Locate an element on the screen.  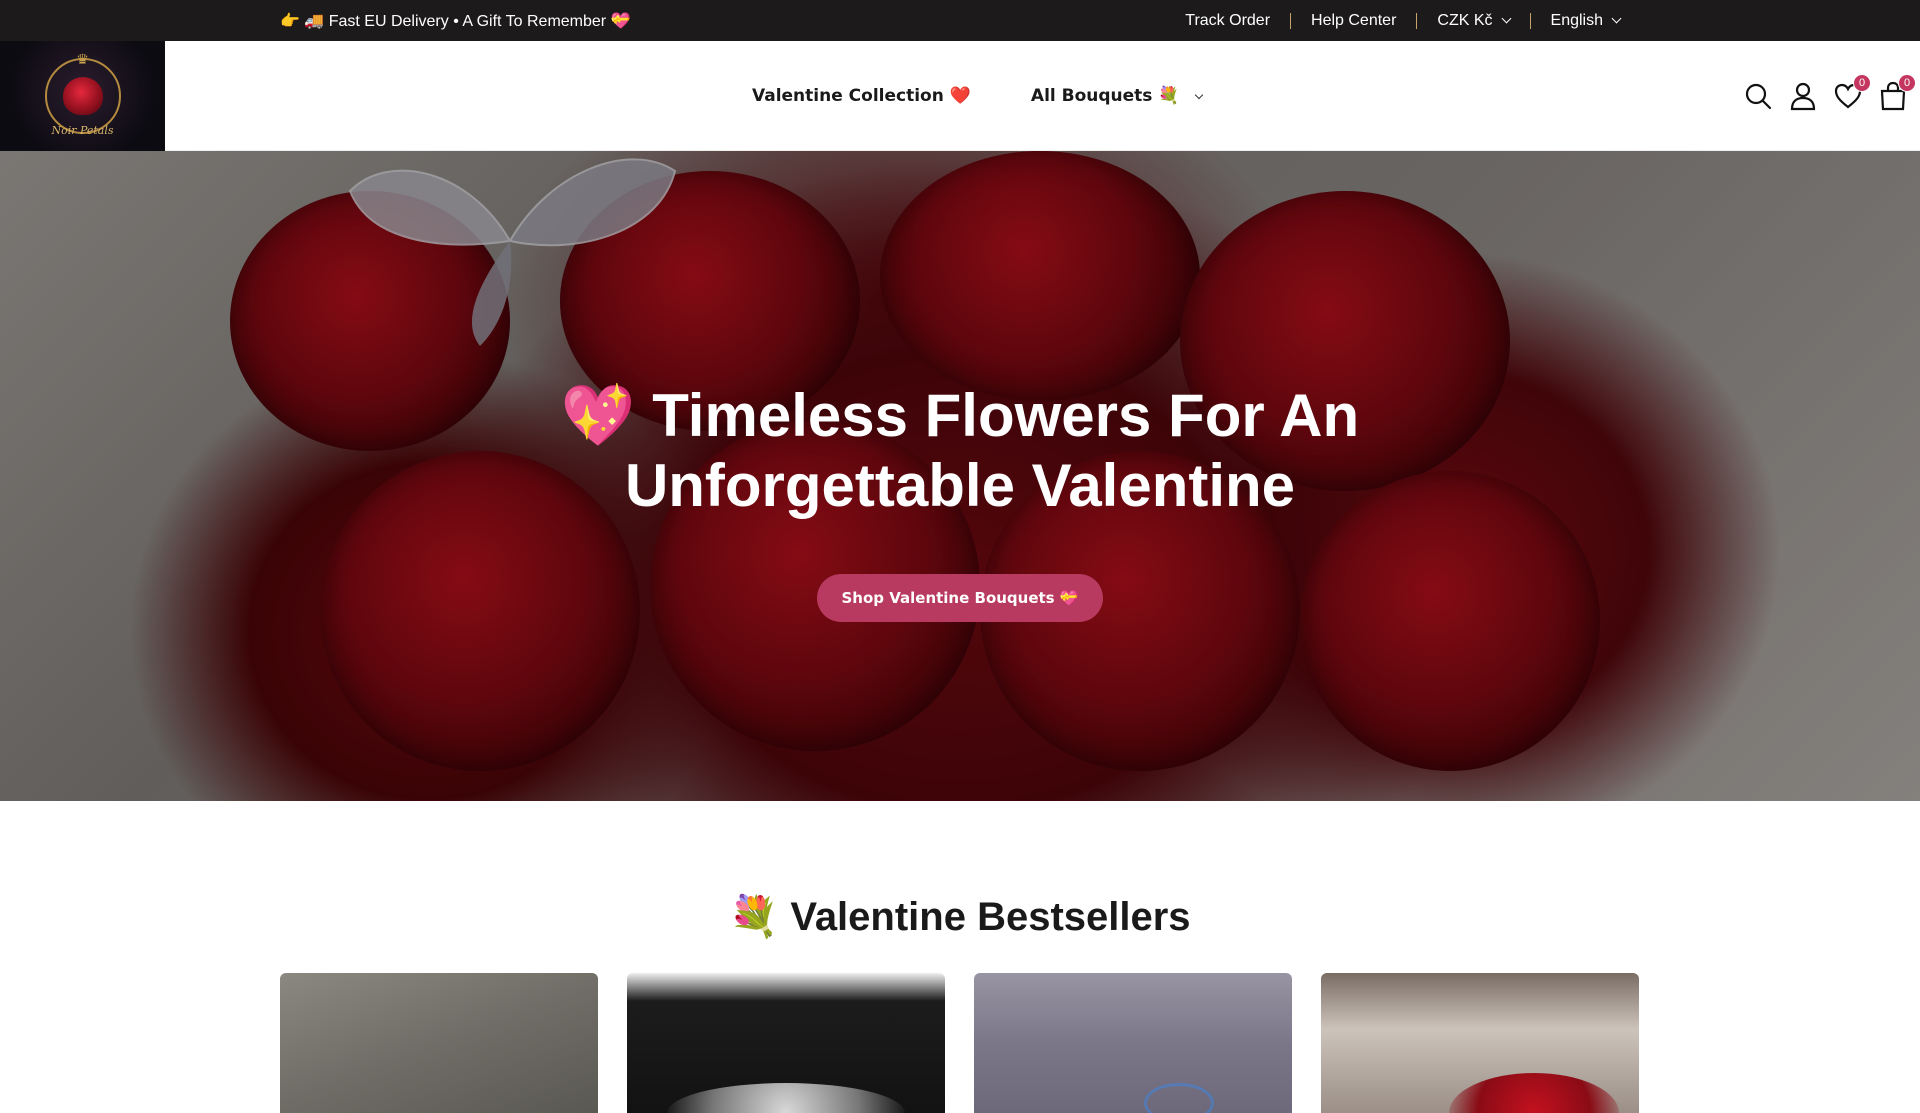
search-icon is located at coordinates (1758, 96).